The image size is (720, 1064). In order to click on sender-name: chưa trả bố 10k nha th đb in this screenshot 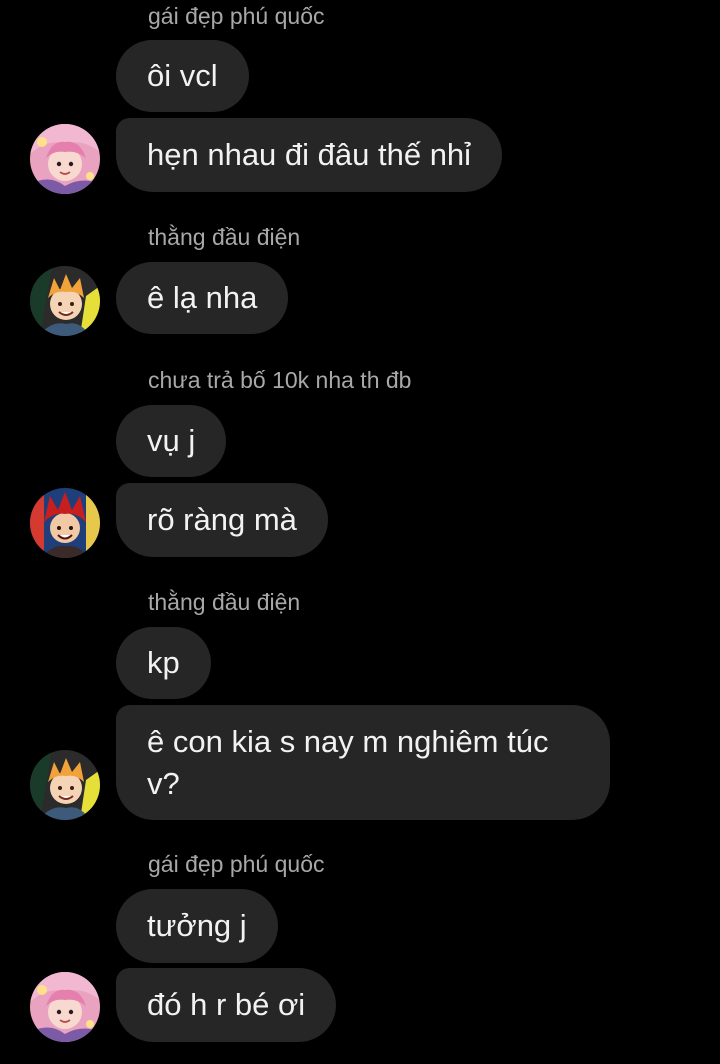, I will do `click(280, 380)`.